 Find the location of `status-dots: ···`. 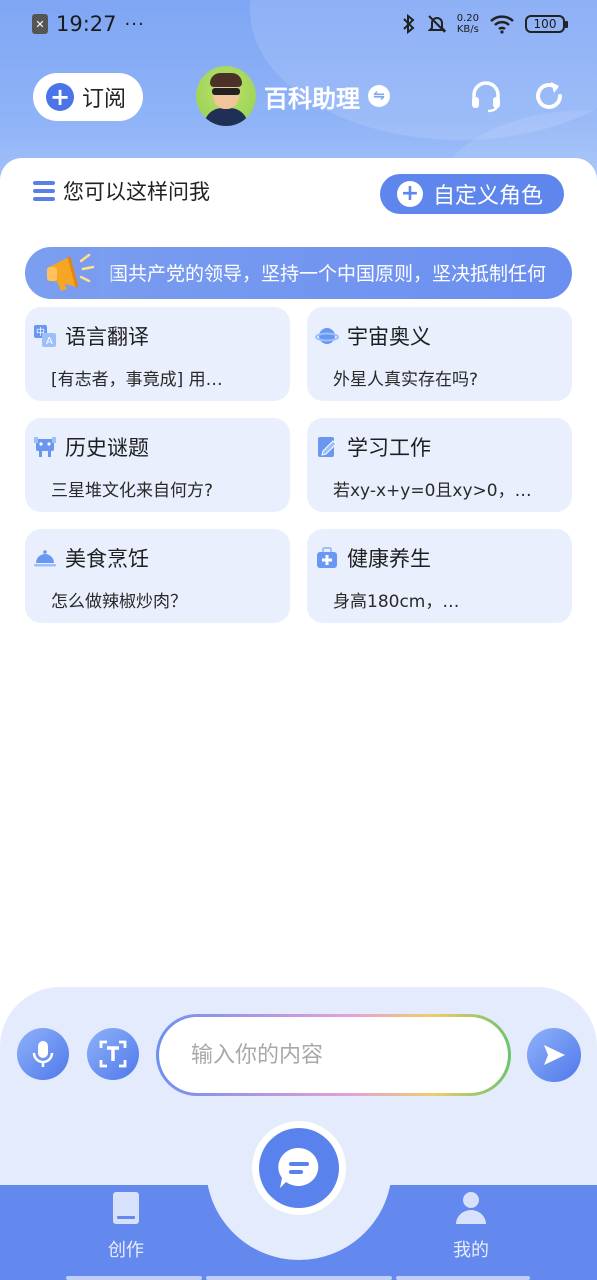

status-dots: ··· is located at coordinates (134, 24).